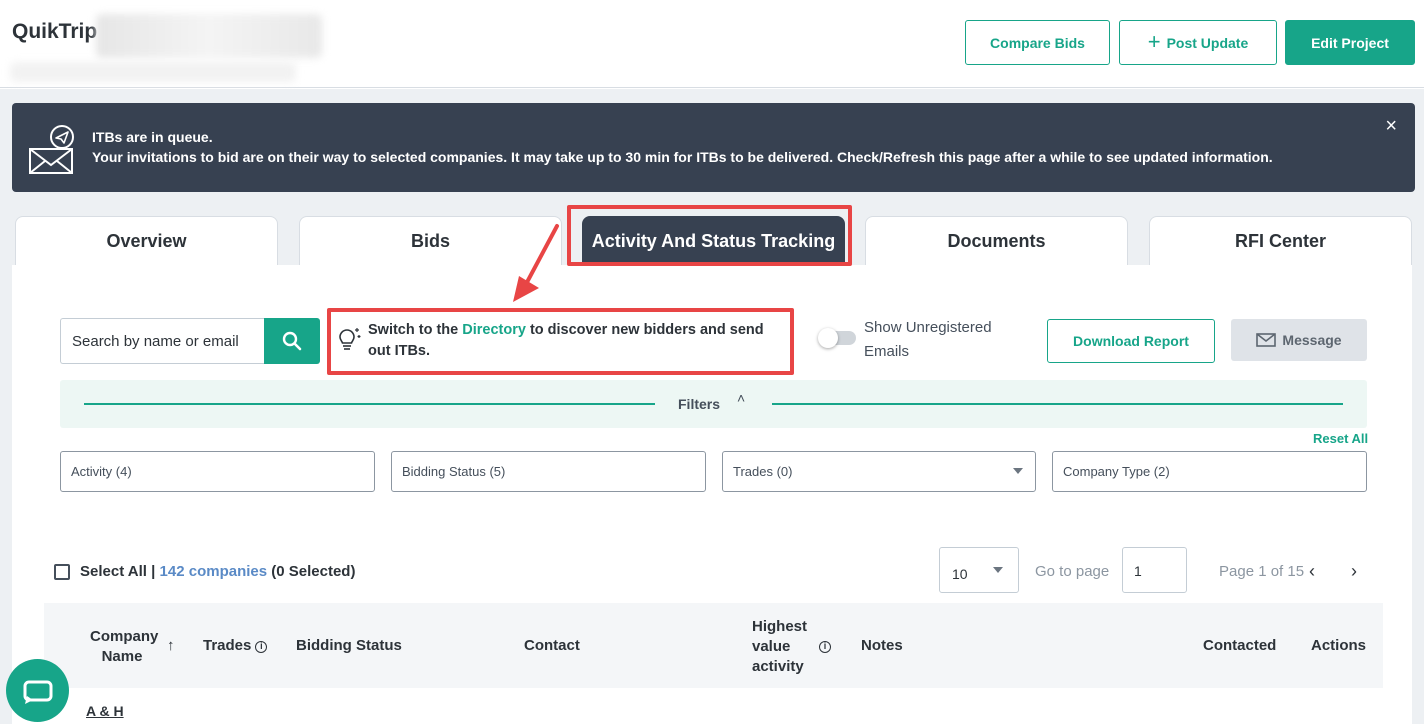 Image resolution: width=1424 pixels, height=724 pixels. I want to click on compare-bids-label: Compare Bids, so click(1037, 42).